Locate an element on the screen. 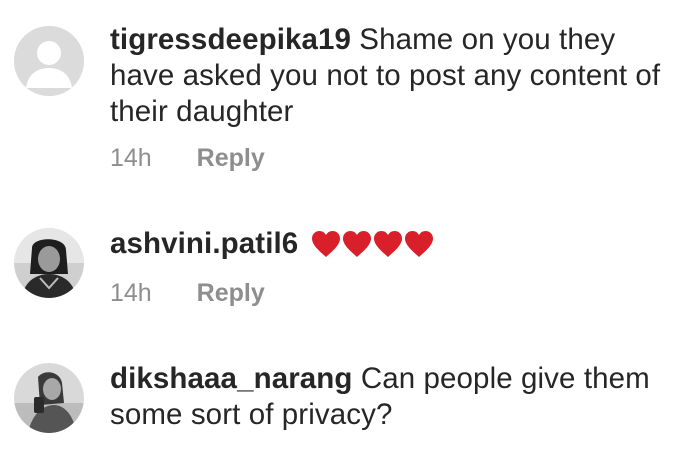 The width and height of the screenshot is (700, 449). comment-text-line: Shame on you they is located at coordinates (483, 39).